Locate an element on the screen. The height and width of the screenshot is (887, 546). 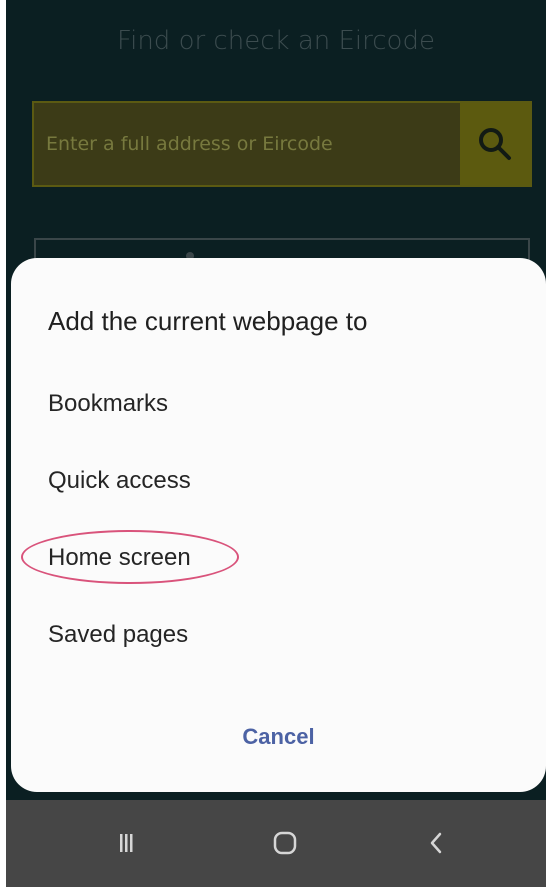
menu-item-quick-access: Quick access is located at coordinates (119, 481).